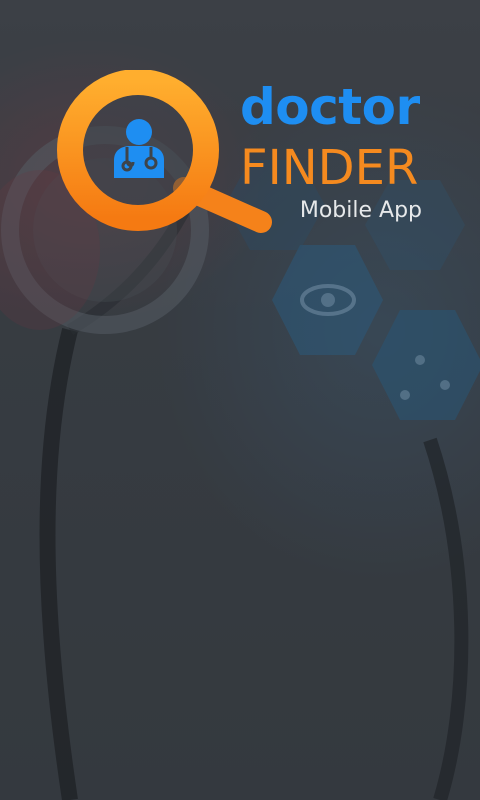 The image size is (480, 800). I want to click on brand-name-doctor: doctor, so click(330, 107).